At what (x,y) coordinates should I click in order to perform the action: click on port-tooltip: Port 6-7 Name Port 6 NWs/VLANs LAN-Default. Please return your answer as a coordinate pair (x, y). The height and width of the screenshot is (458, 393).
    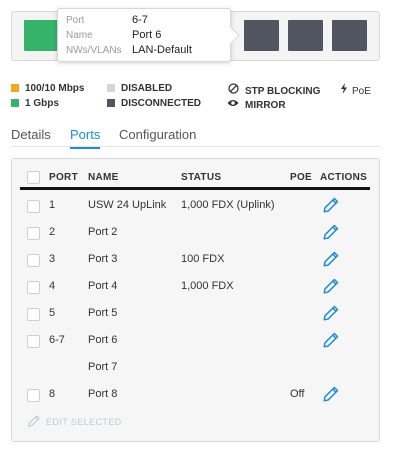
    Looking at the image, I should click on (144, 35).